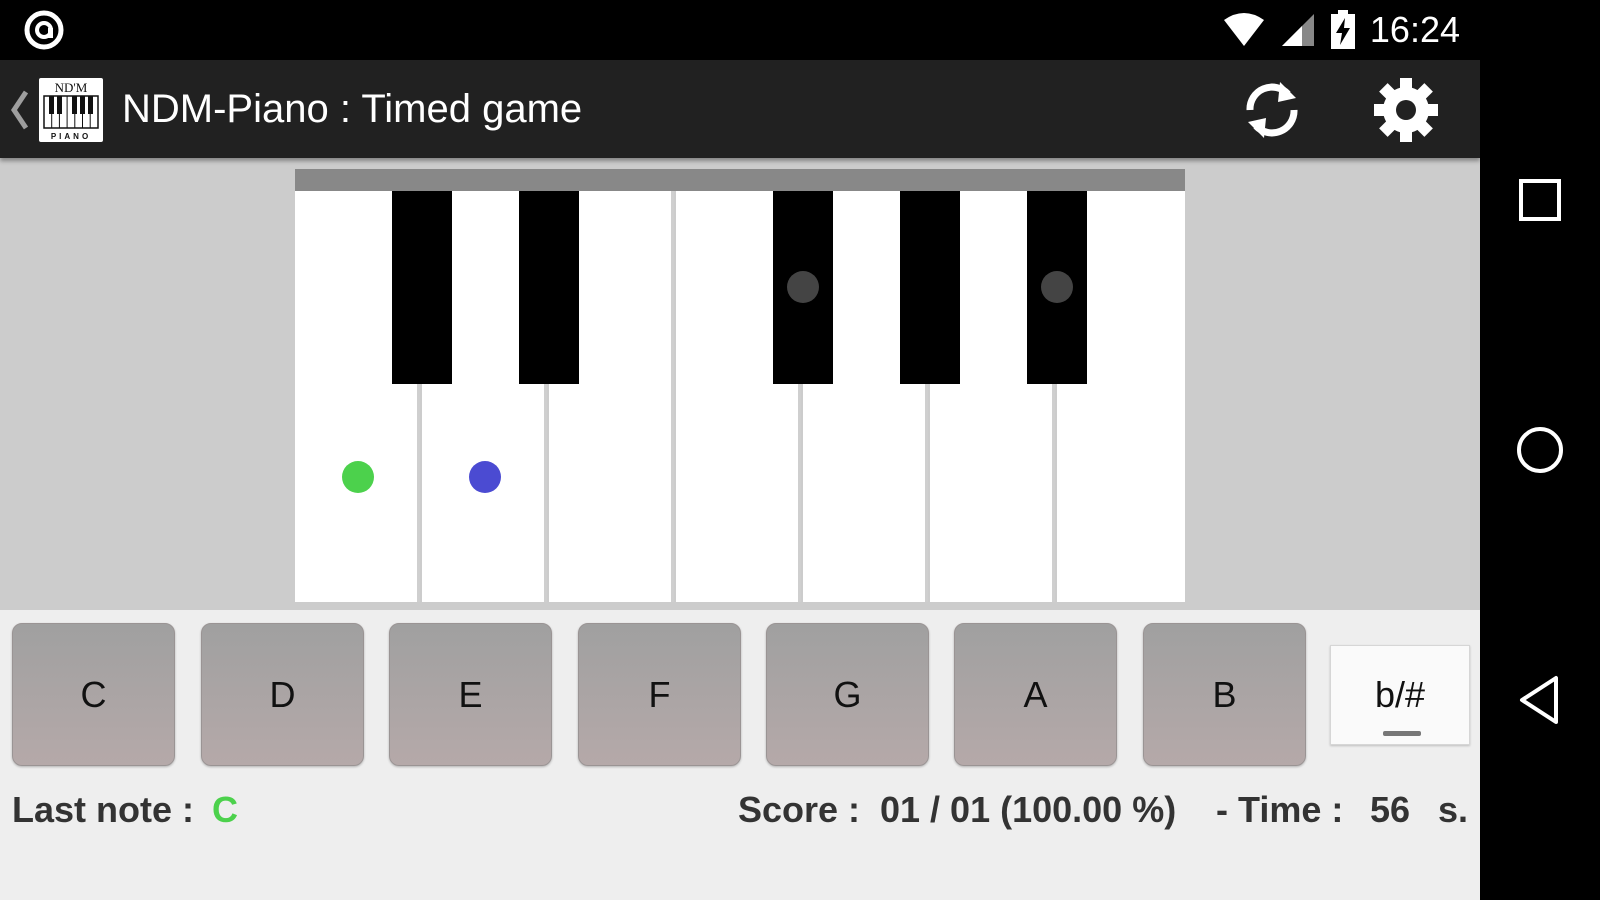  What do you see at coordinates (103, 809) in the screenshot?
I see `last-note-label: Last note :` at bounding box center [103, 809].